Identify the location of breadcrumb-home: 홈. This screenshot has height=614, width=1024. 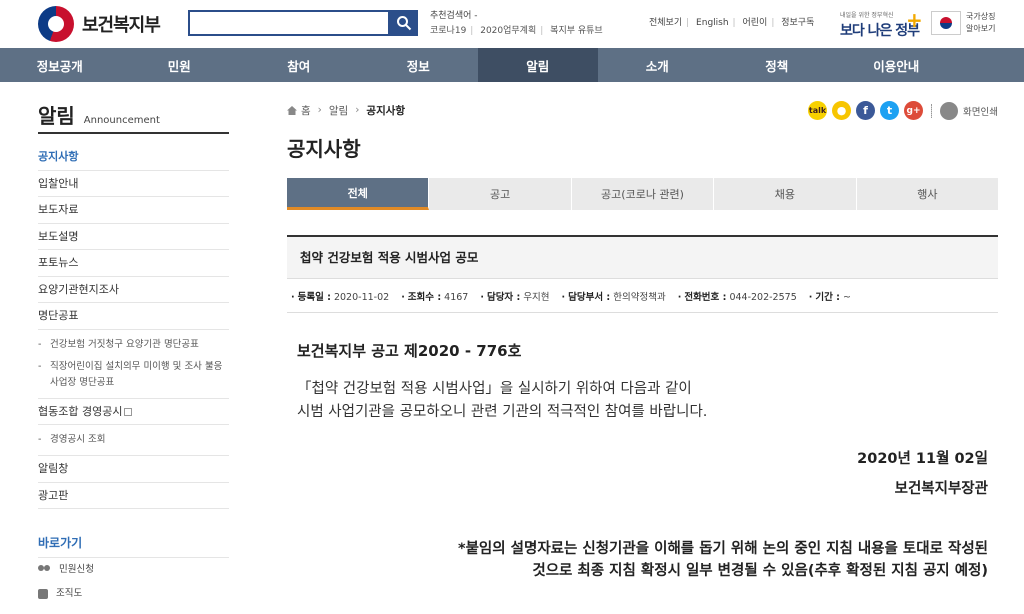
(306, 110).